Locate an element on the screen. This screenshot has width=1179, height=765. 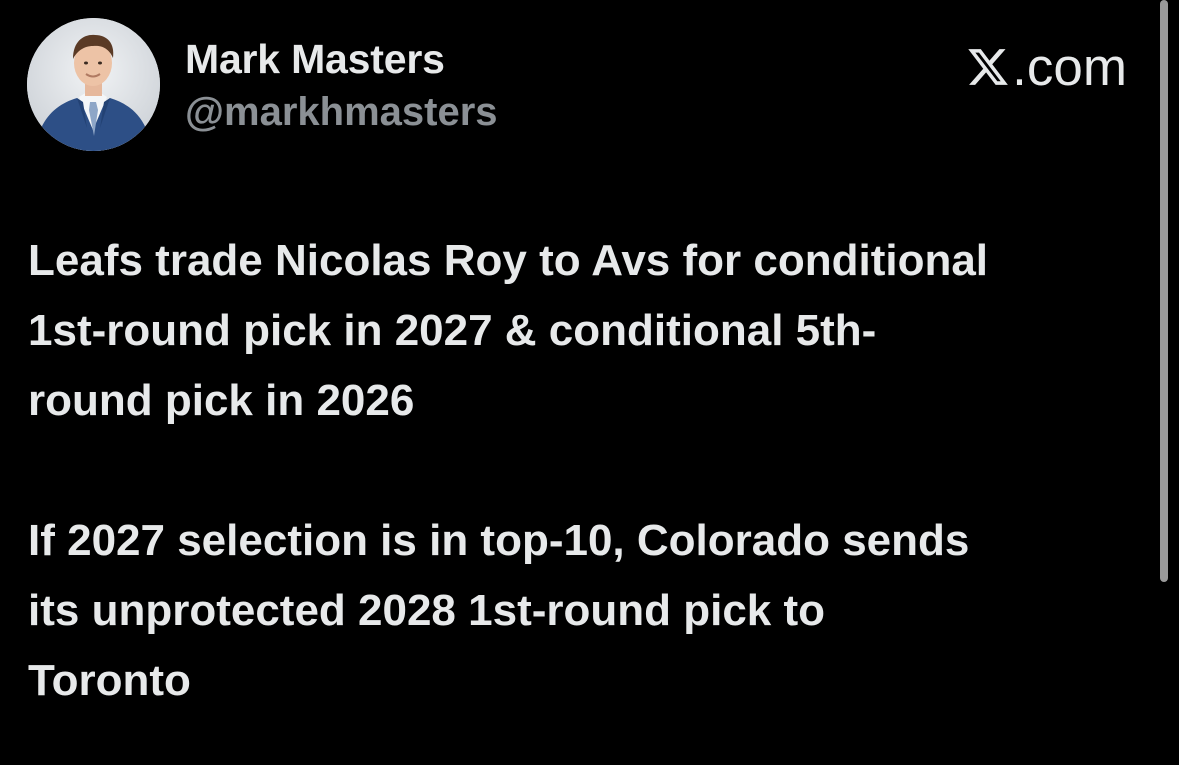
author-handle: @markhmasters is located at coordinates (341, 112).